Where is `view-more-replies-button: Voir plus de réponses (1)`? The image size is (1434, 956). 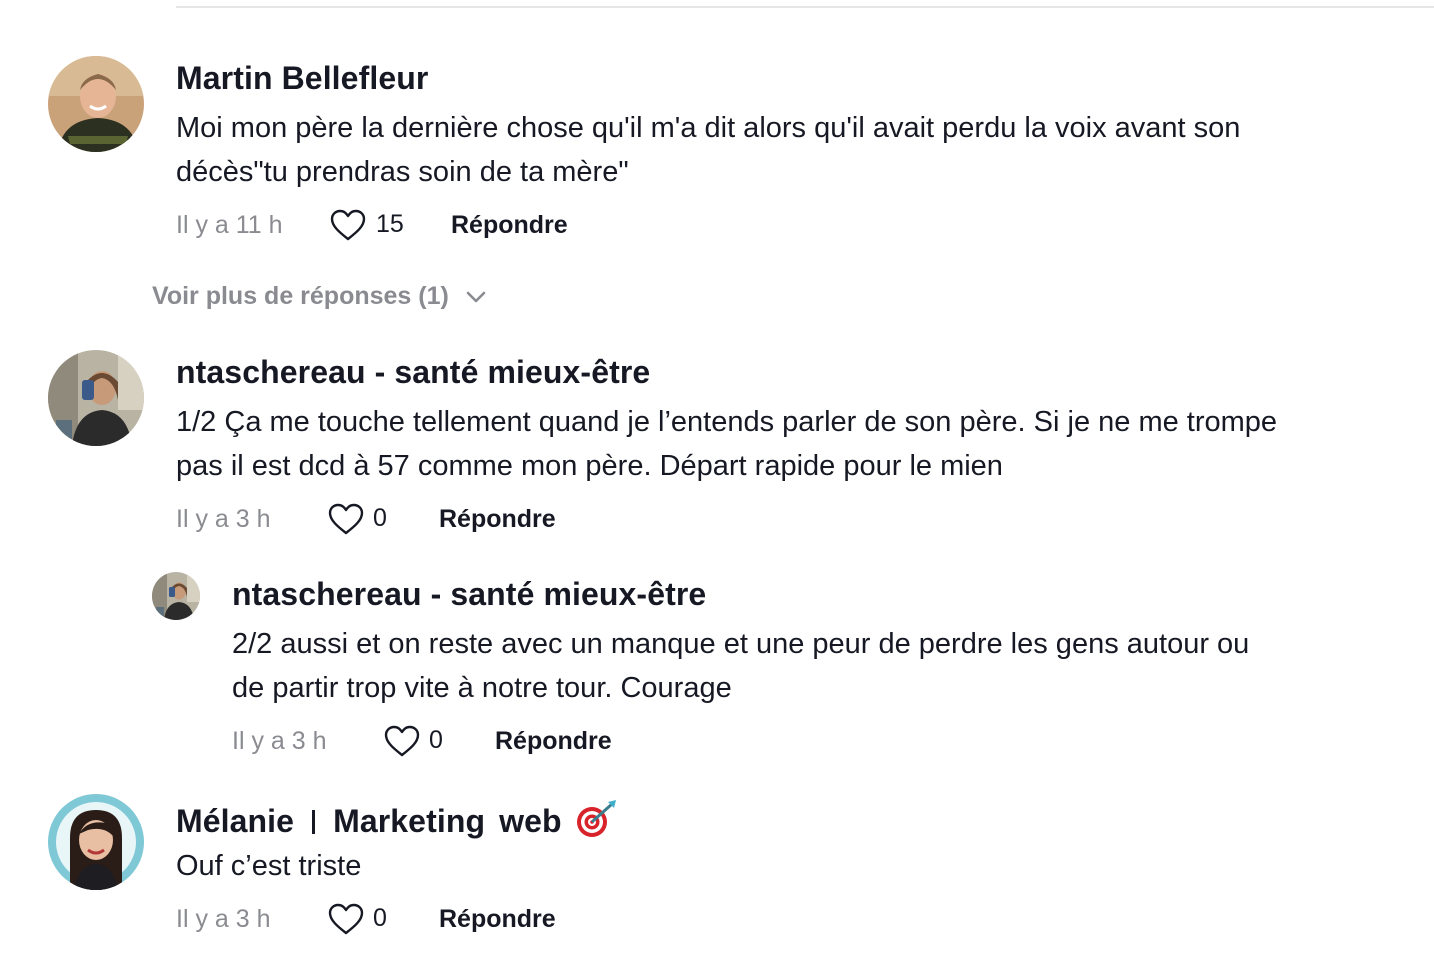
view-more-replies-button: Voir plus de réponses (1) is located at coordinates (319, 296).